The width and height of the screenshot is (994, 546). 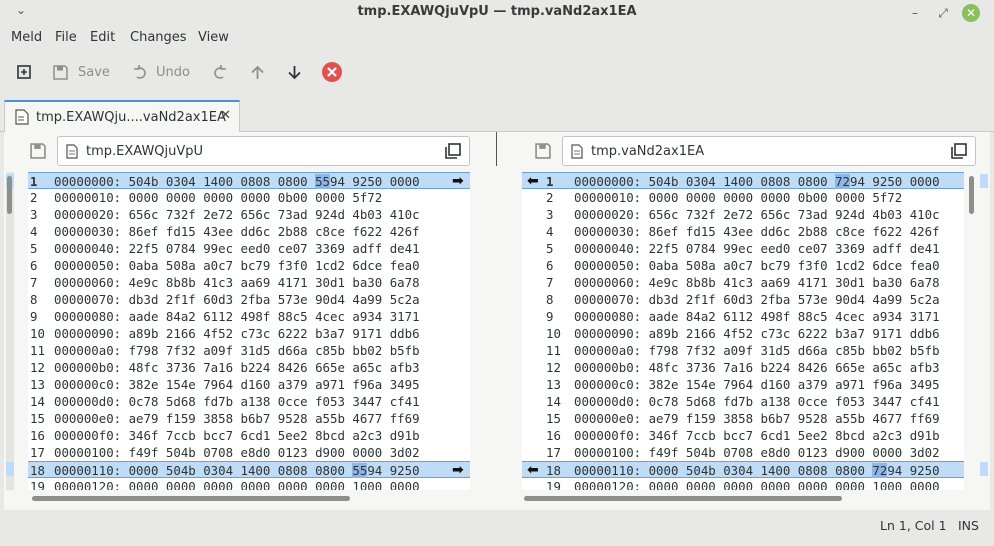 What do you see at coordinates (158, 37) in the screenshot?
I see `menu-changes: Changes` at bounding box center [158, 37].